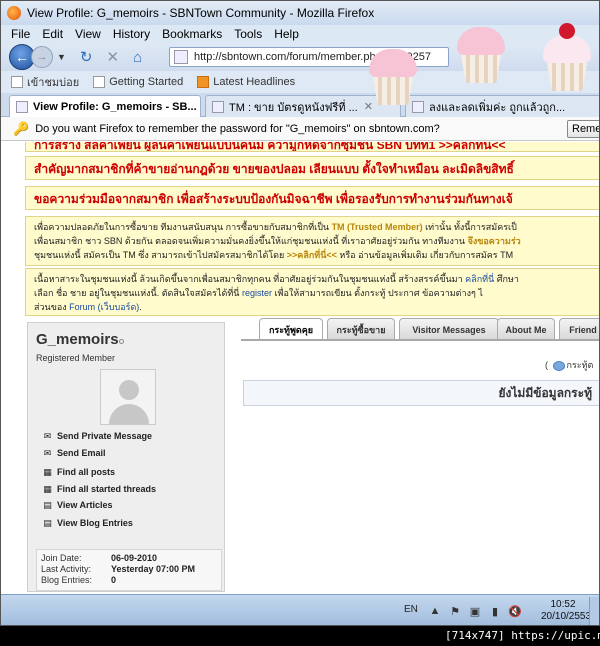 The image size is (600, 646). What do you see at coordinates (420, 340) in the screenshot?
I see `tab-divider` at bounding box center [420, 340].